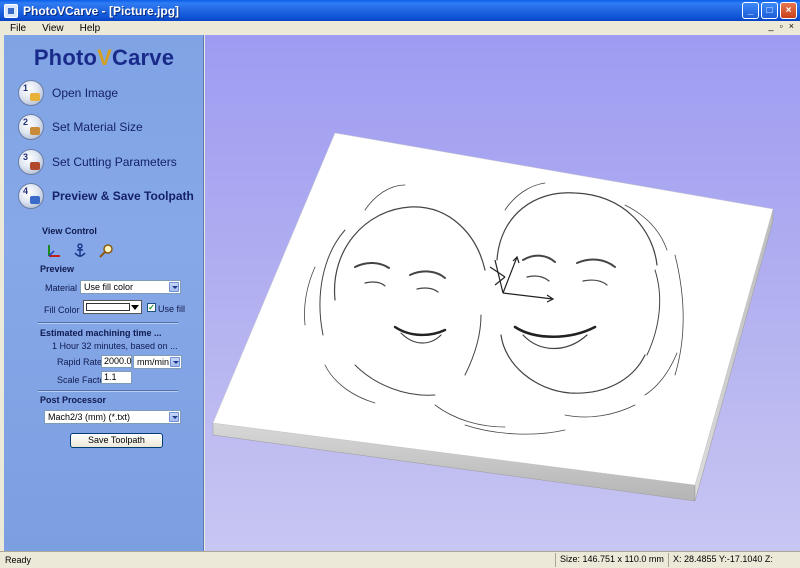 Image resolution: width=800 pixels, height=568 pixels. Describe the element at coordinates (791, 26) in the screenshot. I see `doc-close-button: ×` at that location.